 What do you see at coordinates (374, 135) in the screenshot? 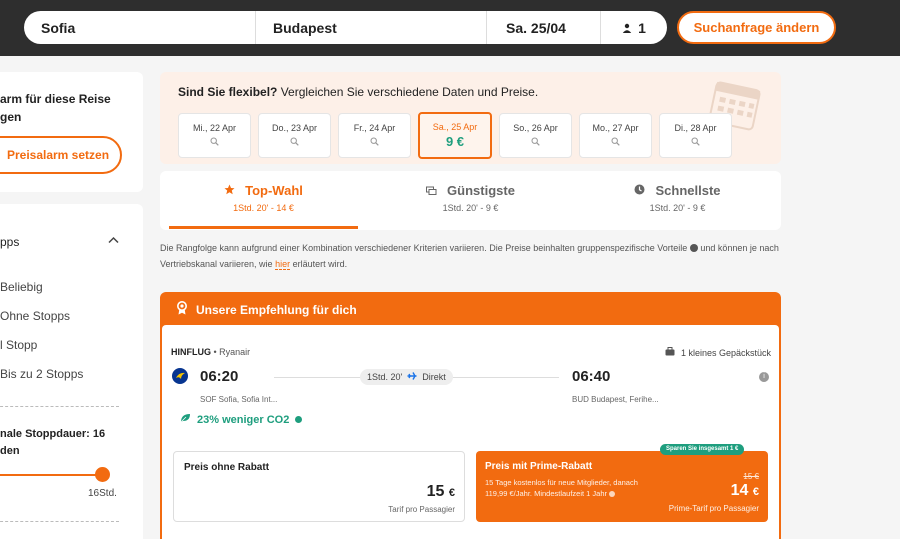
I see `date-chip: Fr., 24 Apr` at bounding box center [374, 135].